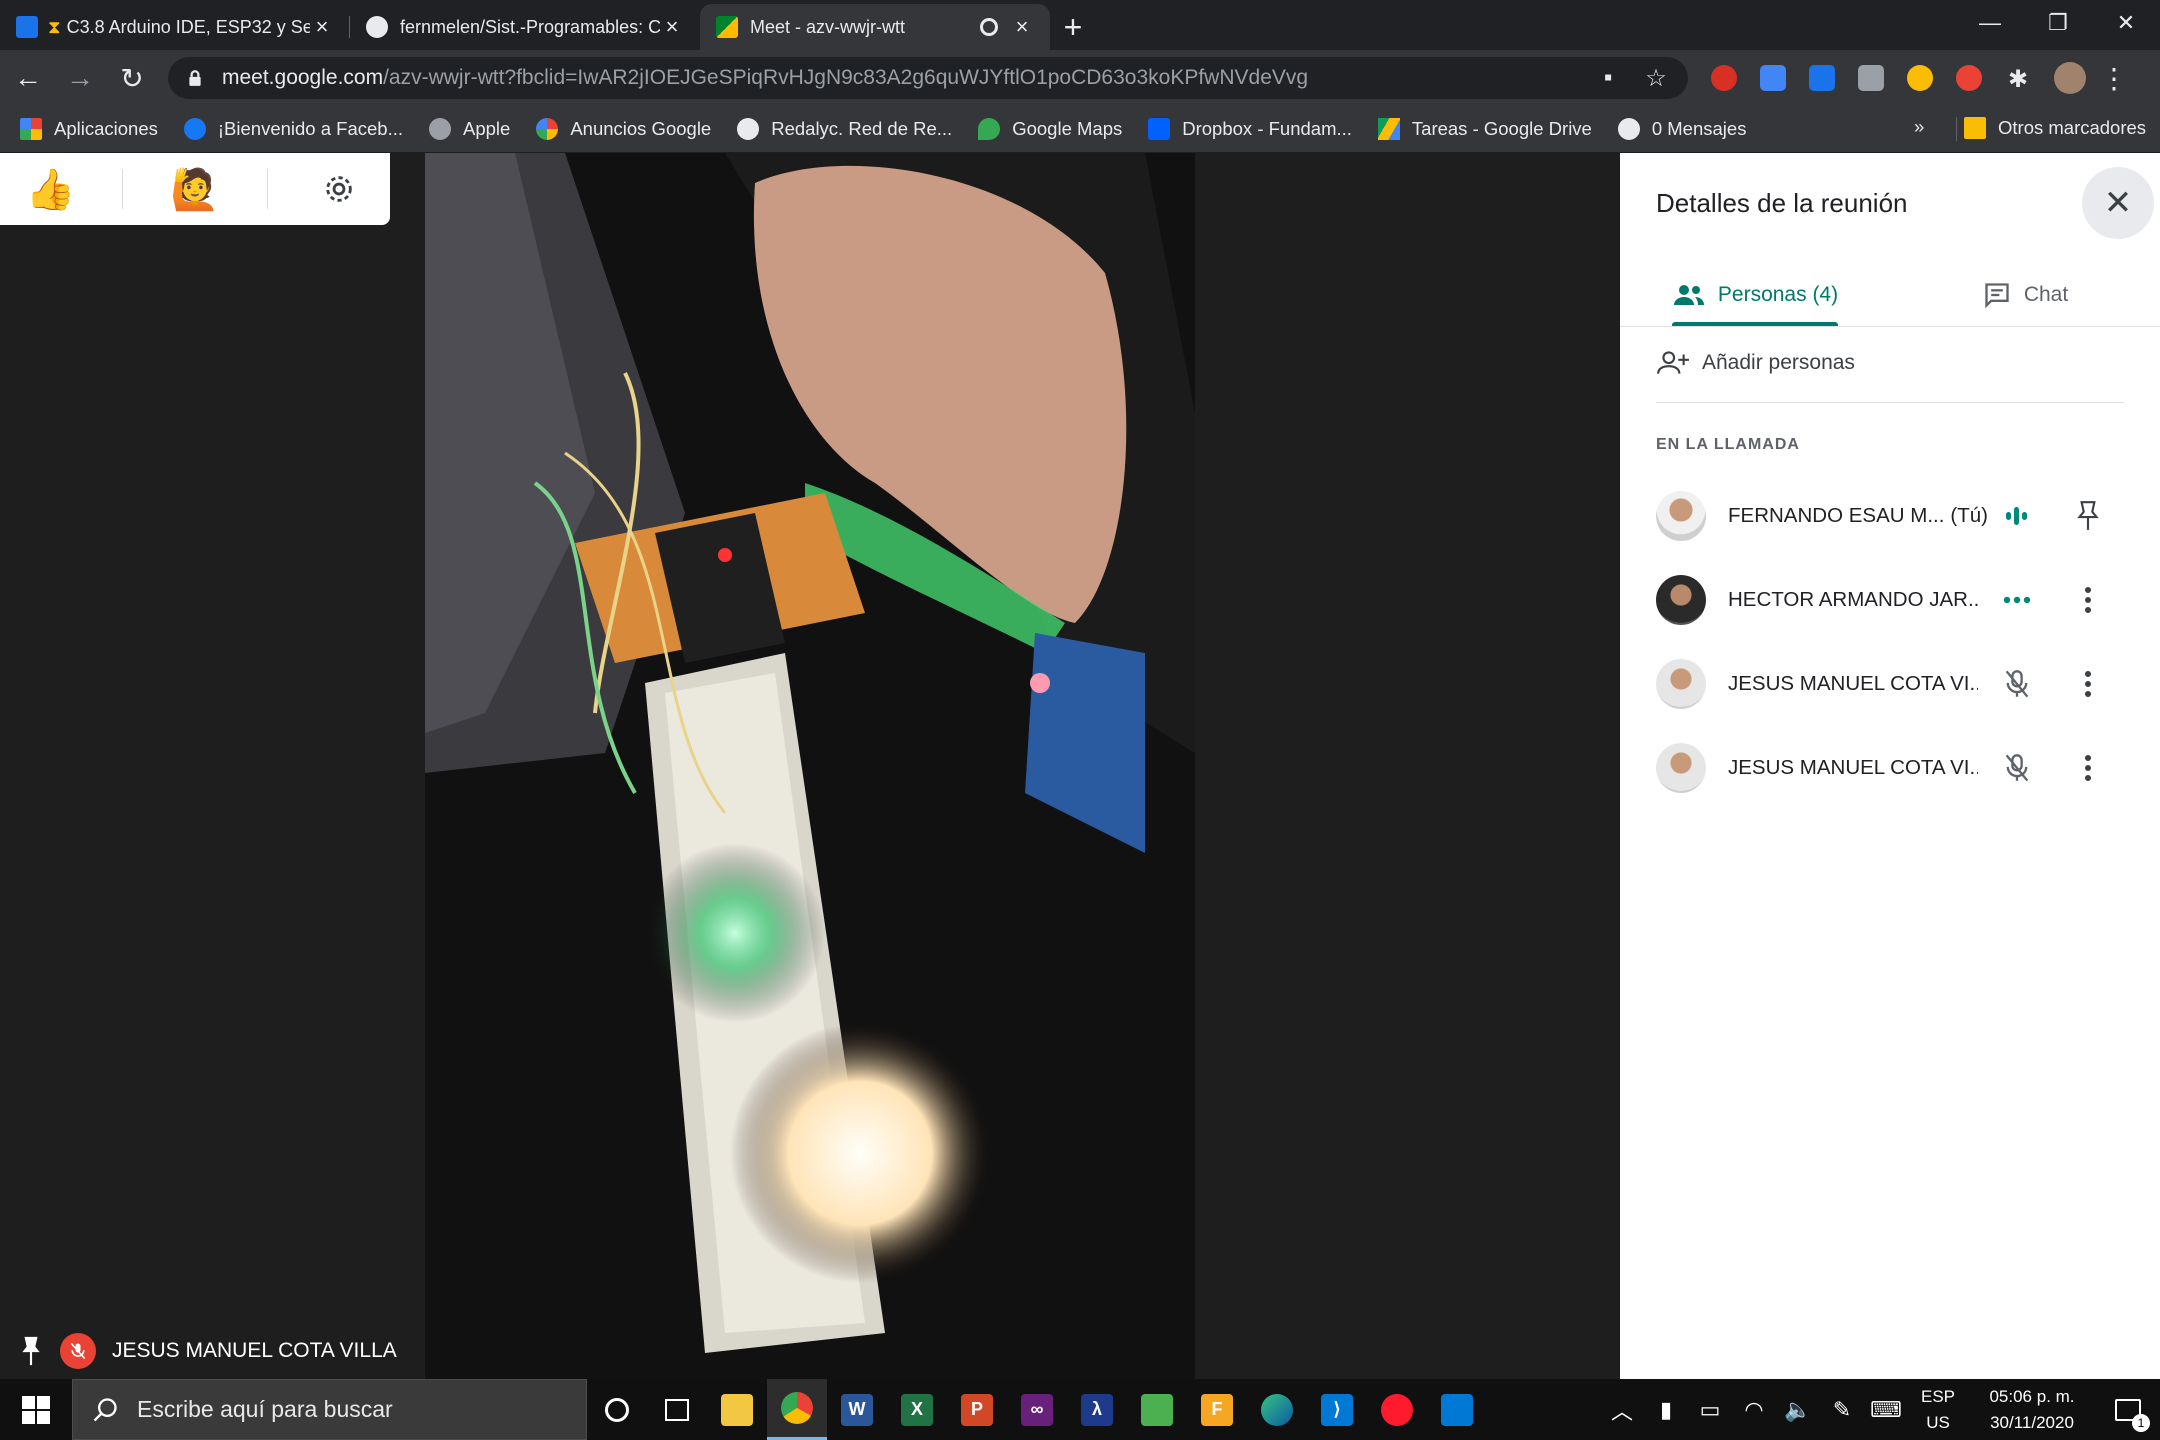 The height and width of the screenshot is (1440, 2160). What do you see at coordinates (1920, 78) in the screenshot?
I see `thumbs-up-extension-icon` at bounding box center [1920, 78].